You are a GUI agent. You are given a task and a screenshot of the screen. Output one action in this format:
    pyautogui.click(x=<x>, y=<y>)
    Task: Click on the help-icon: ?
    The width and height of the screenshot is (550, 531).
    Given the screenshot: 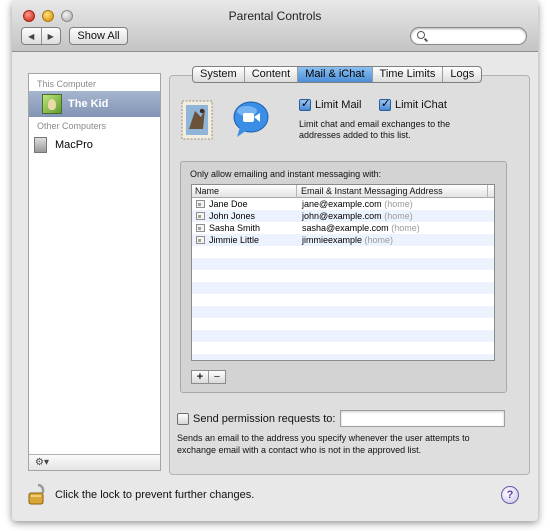 What is the action you would take?
    pyautogui.click(x=510, y=495)
    